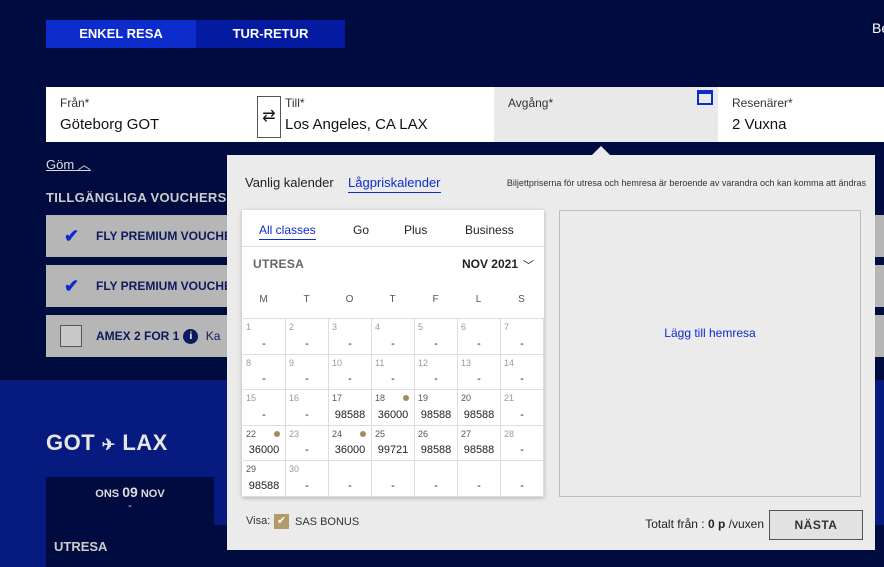  What do you see at coordinates (380, 362) in the screenshot?
I see `day-number: 11` at bounding box center [380, 362].